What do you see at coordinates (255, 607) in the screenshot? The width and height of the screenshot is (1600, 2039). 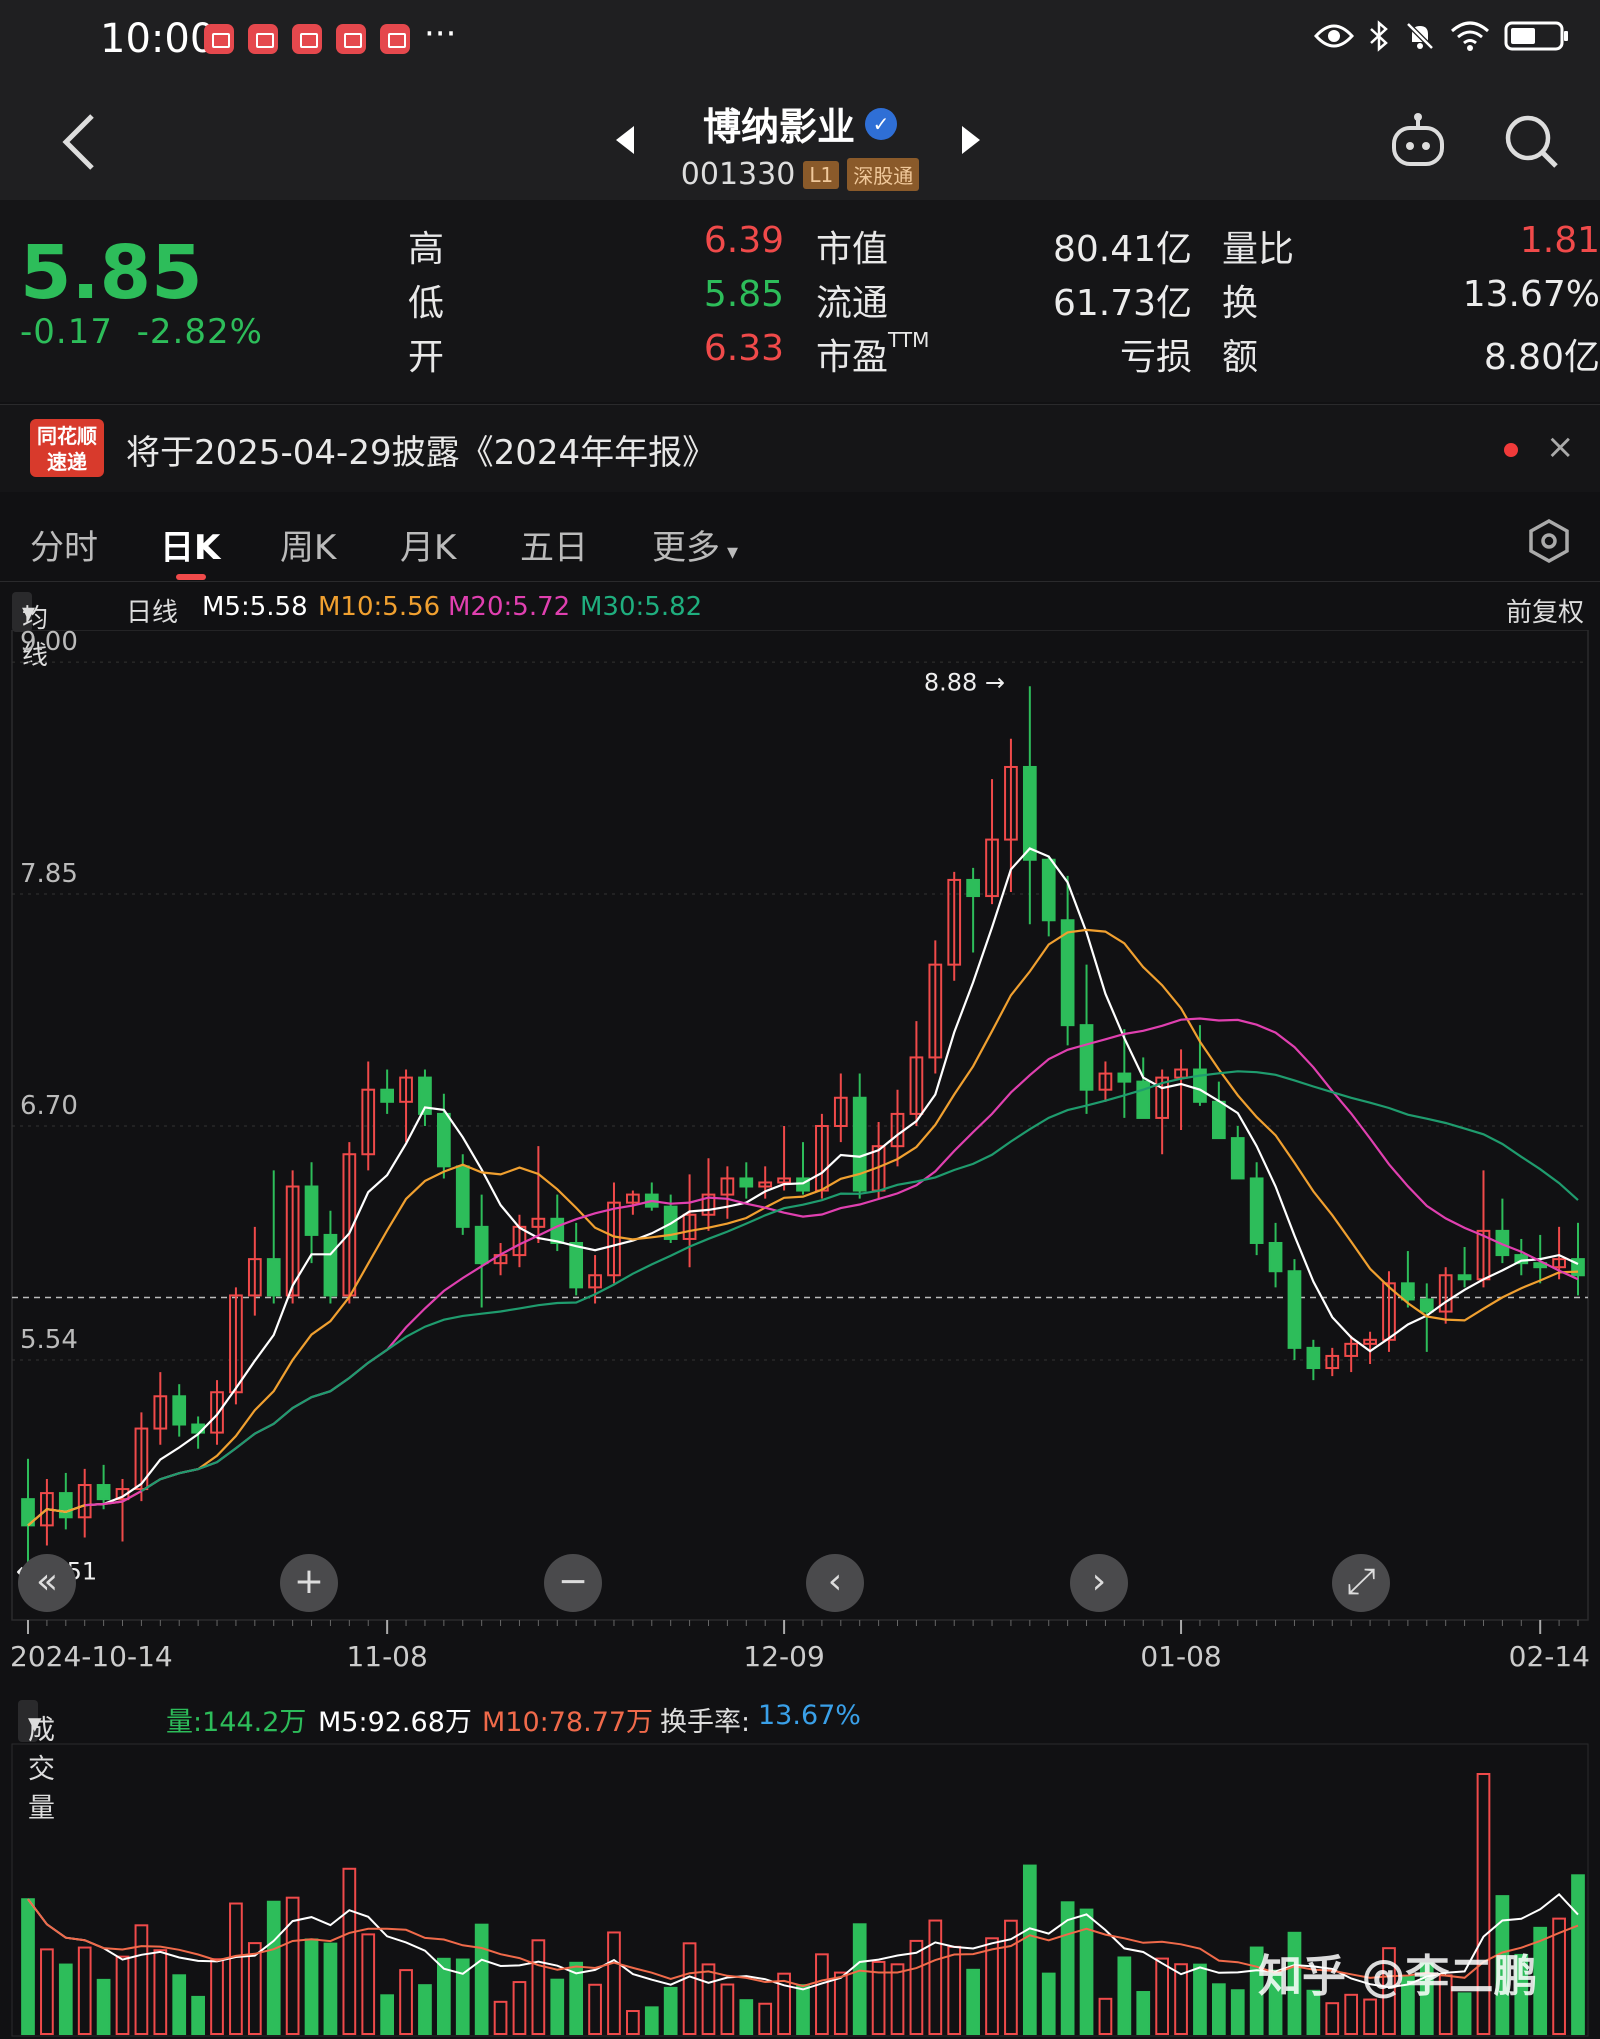 I see `ma5-value: M5:5.58` at bounding box center [255, 607].